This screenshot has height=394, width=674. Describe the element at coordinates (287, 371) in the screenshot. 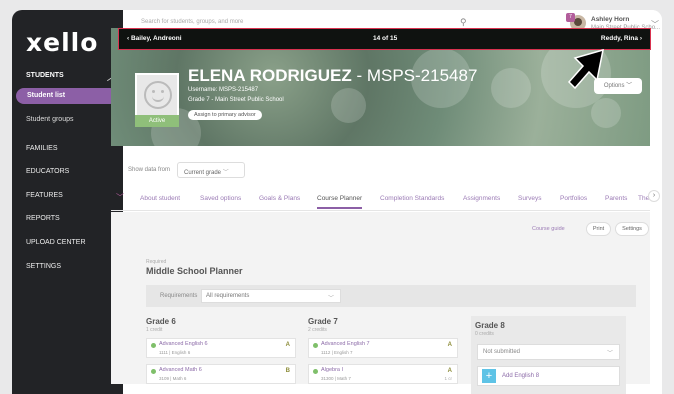

I see `course-grade: B` at that location.